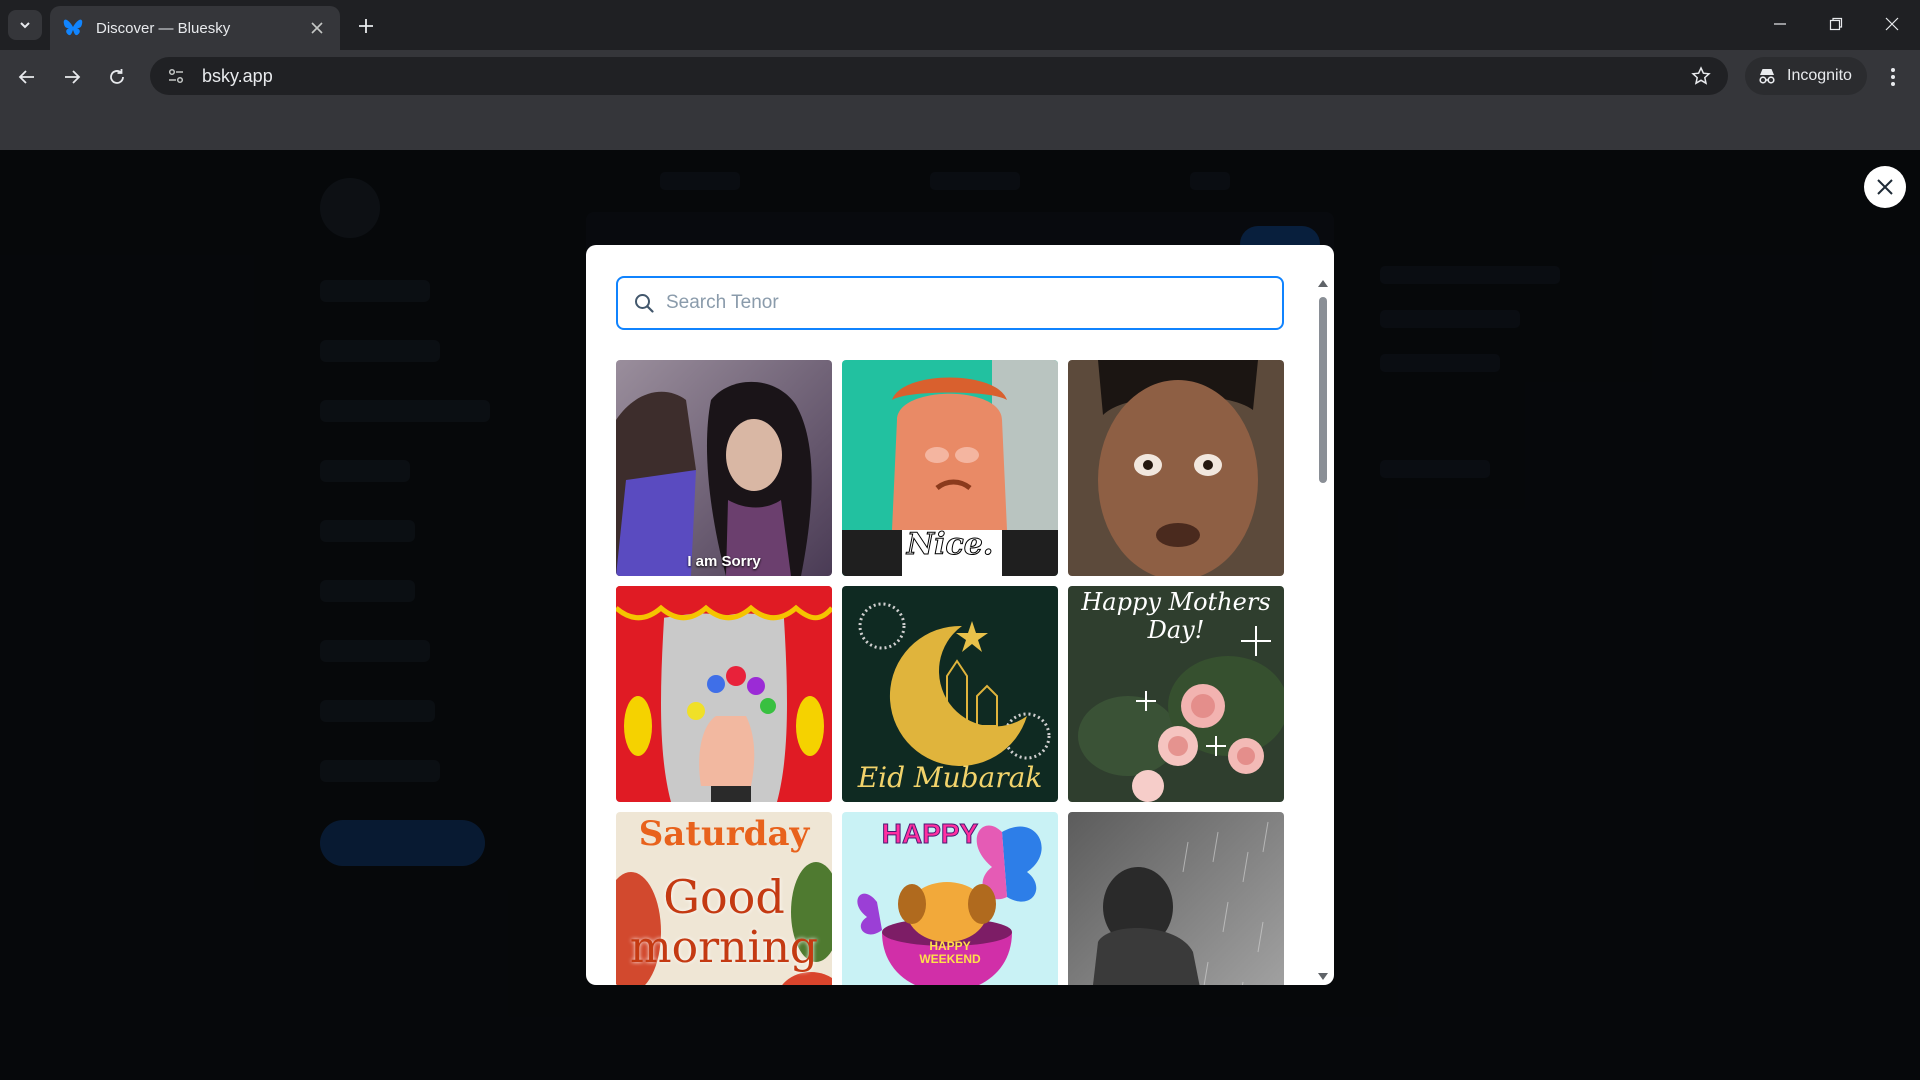 The image size is (1920, 1080). I want to click on bookmark-star-icon, so click(1701, 76).